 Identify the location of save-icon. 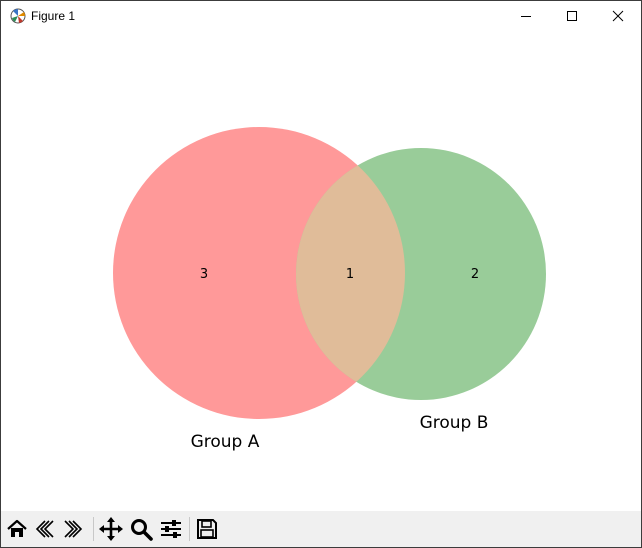
(207, 529).